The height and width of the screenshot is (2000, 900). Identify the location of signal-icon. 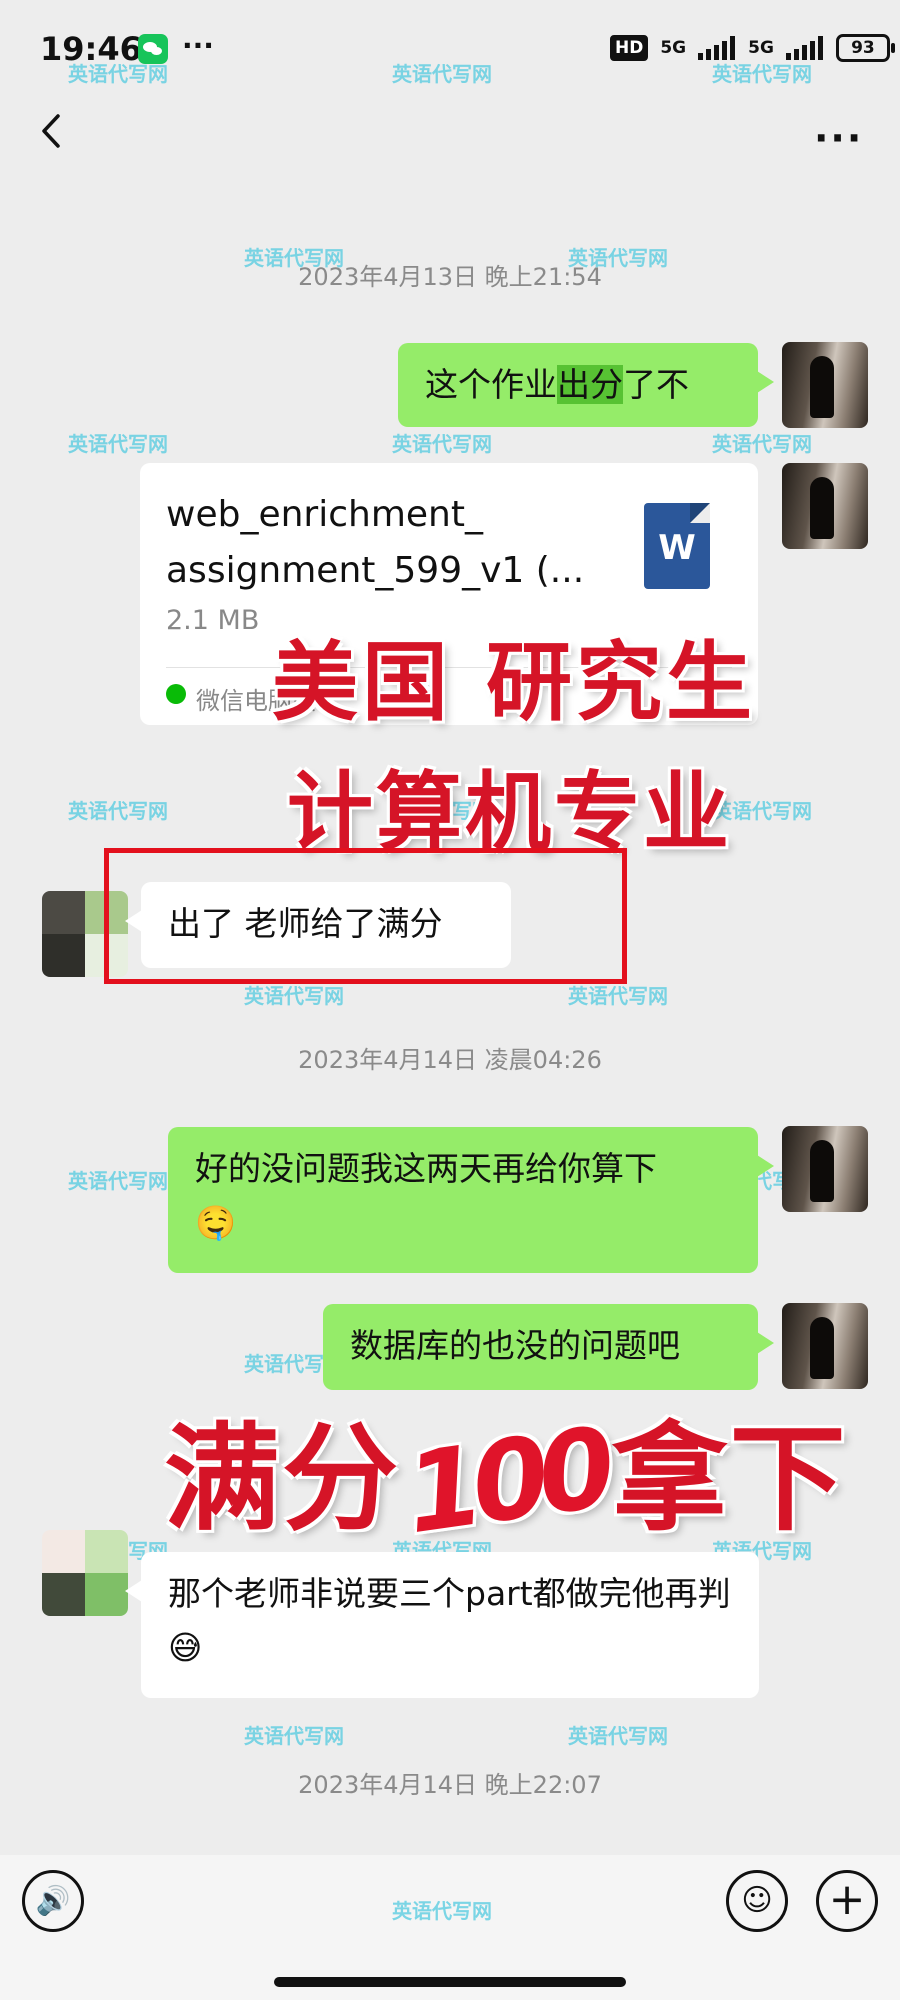
(717, 48).